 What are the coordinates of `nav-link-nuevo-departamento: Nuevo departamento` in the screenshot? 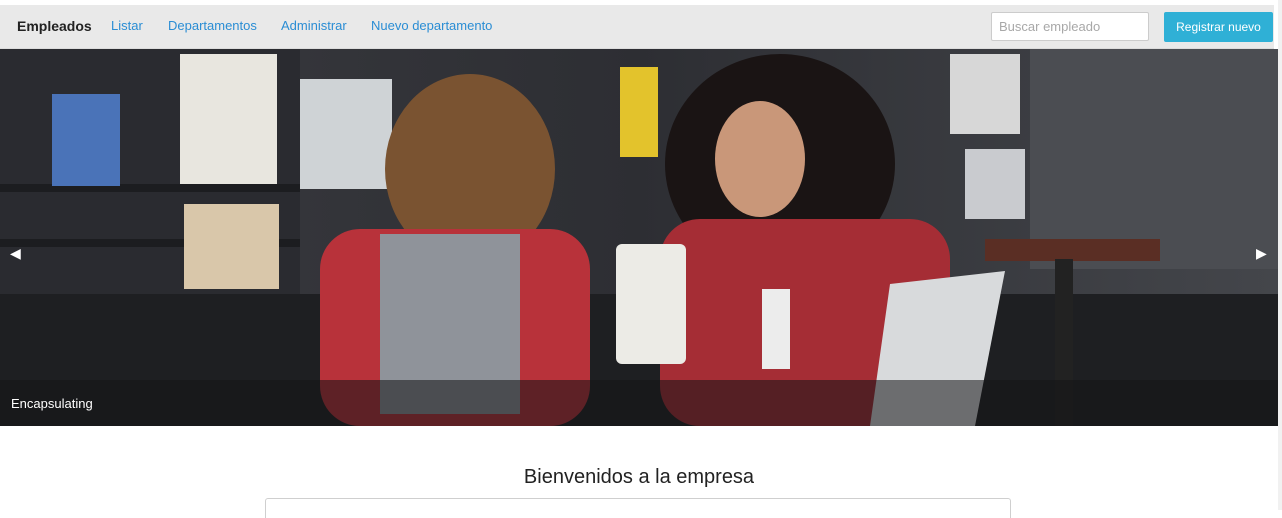 It's located at (431, 25).